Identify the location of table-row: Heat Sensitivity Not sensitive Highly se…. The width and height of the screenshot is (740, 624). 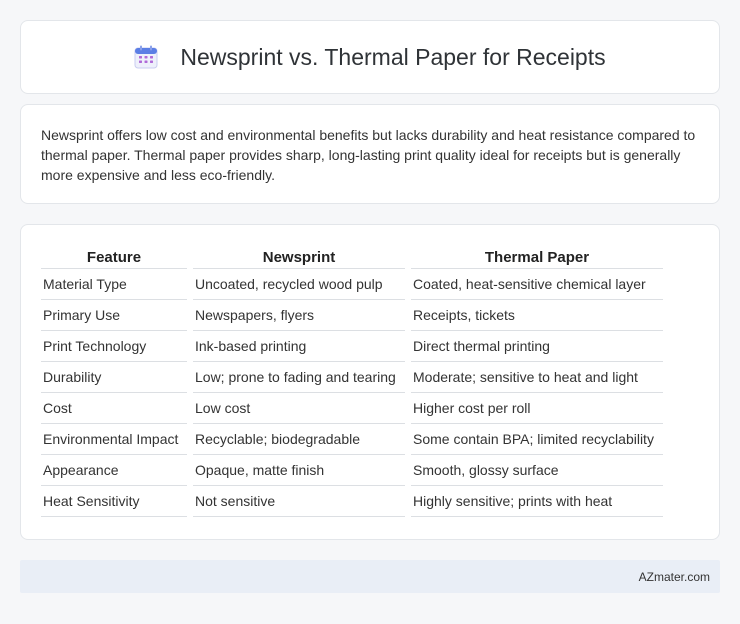
(352, 501).